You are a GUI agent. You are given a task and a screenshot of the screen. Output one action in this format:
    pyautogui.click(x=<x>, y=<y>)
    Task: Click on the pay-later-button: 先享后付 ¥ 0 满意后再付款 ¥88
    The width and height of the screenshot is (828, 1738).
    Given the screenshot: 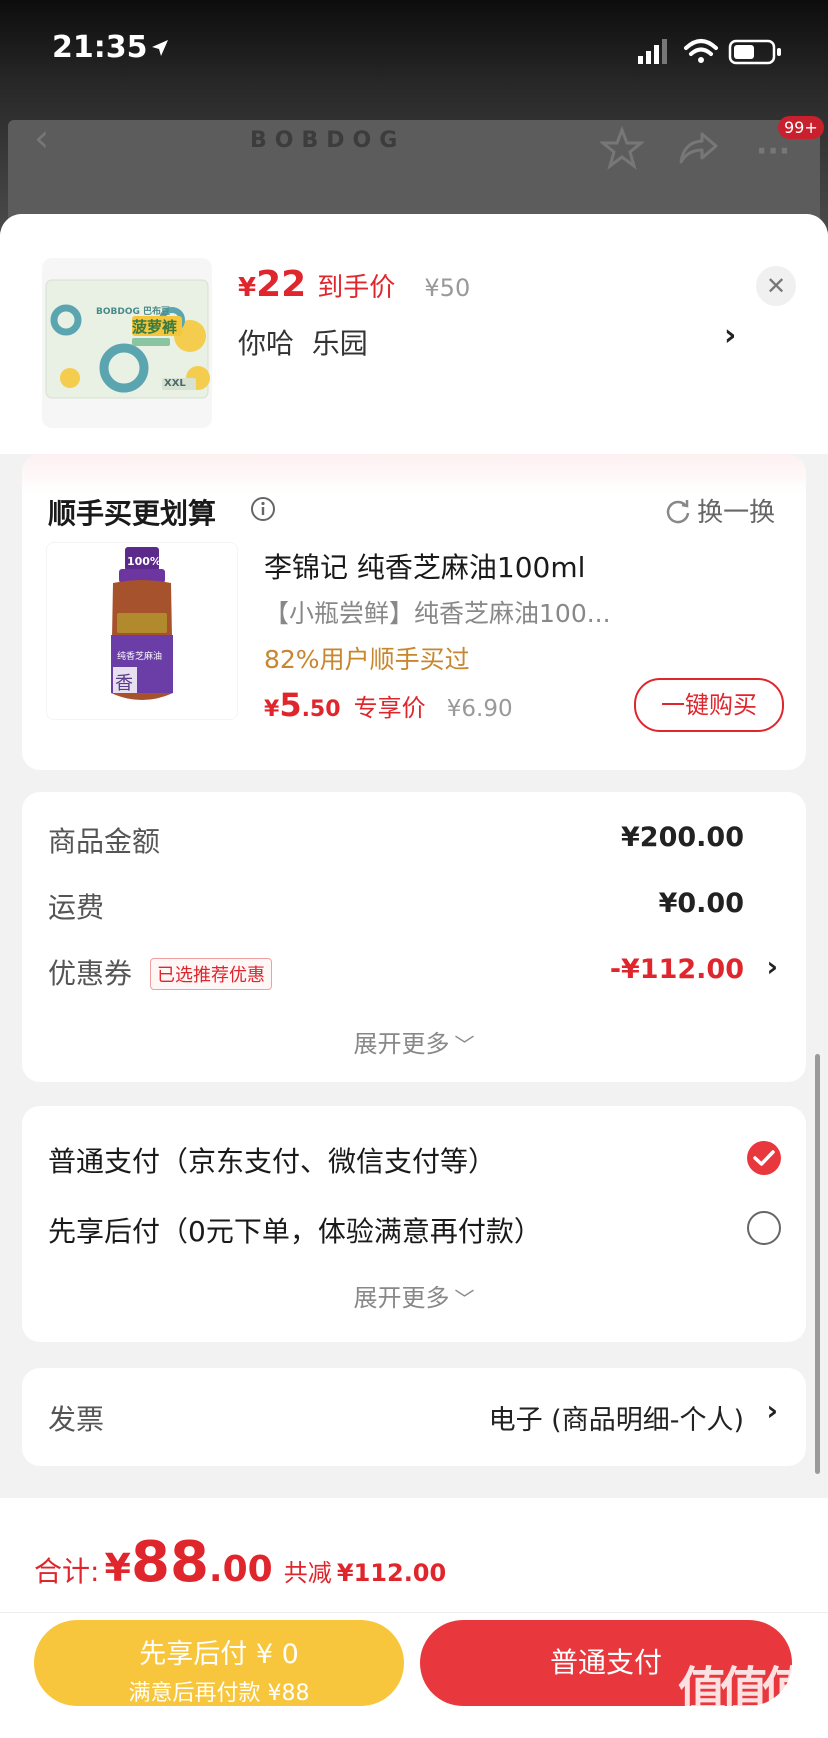 What is the action you would take?
    pyautogui.click(x=219, y=1663)
    